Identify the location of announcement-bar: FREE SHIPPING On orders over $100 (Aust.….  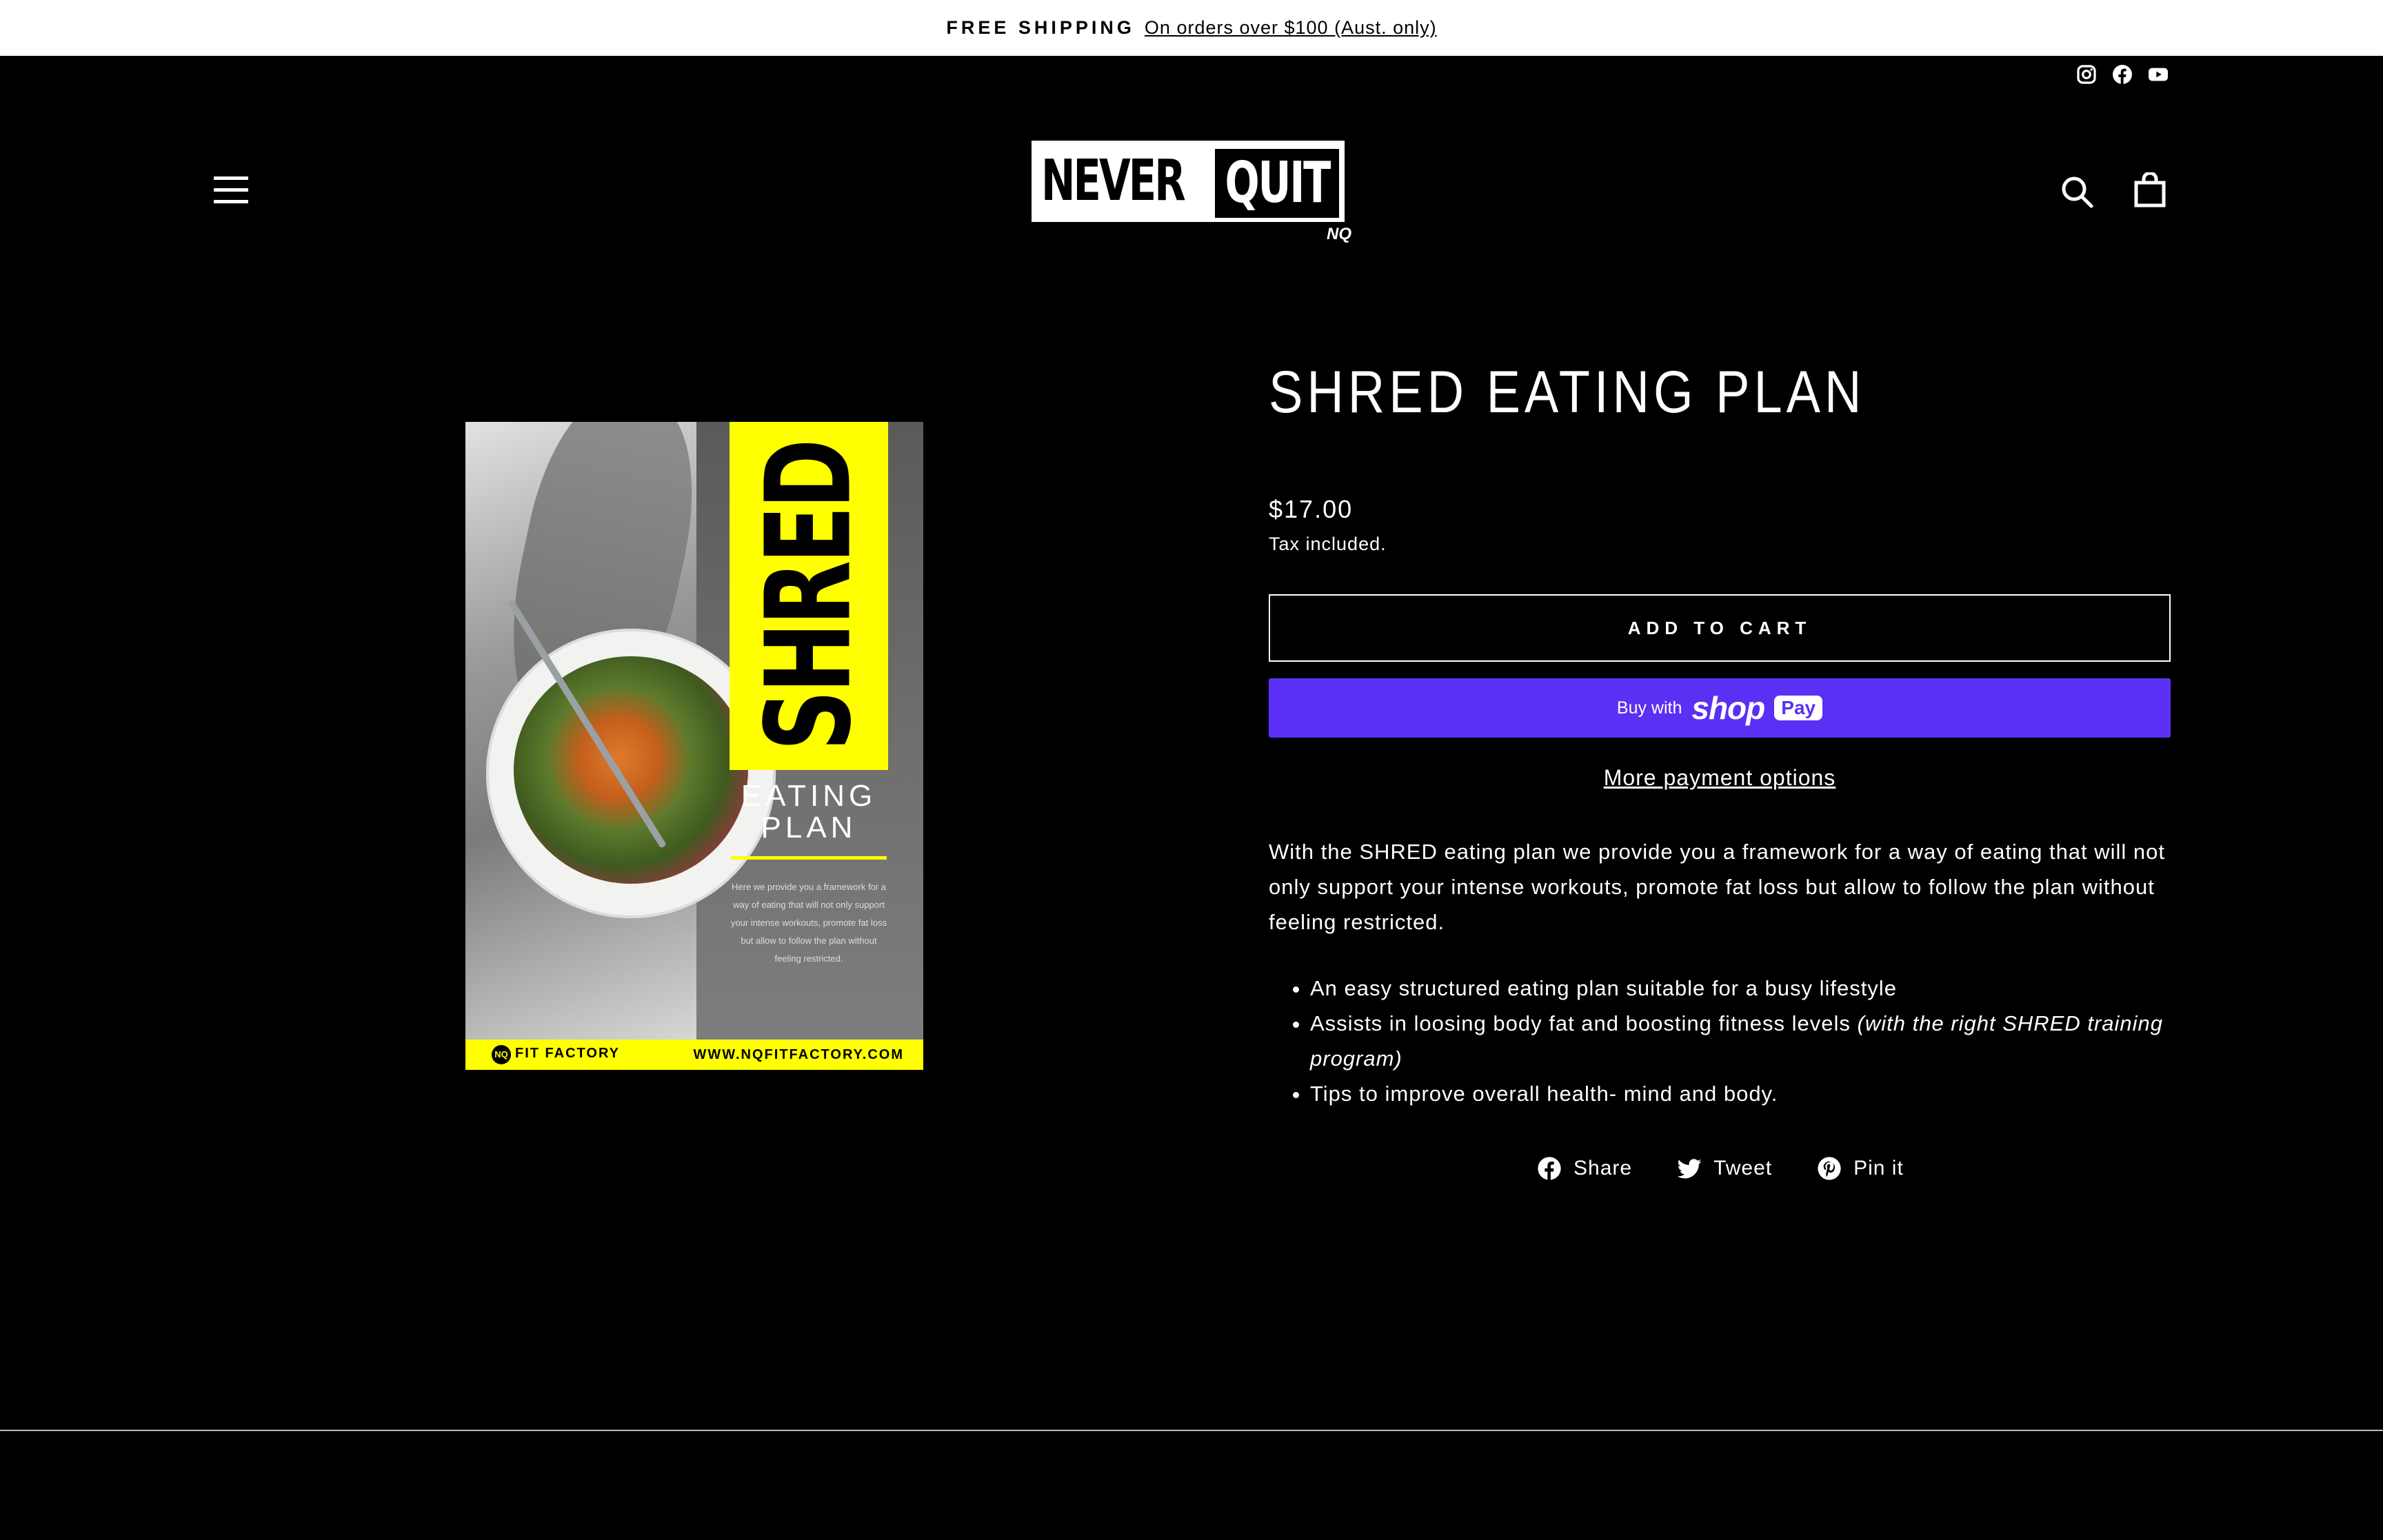
(1191, 28).